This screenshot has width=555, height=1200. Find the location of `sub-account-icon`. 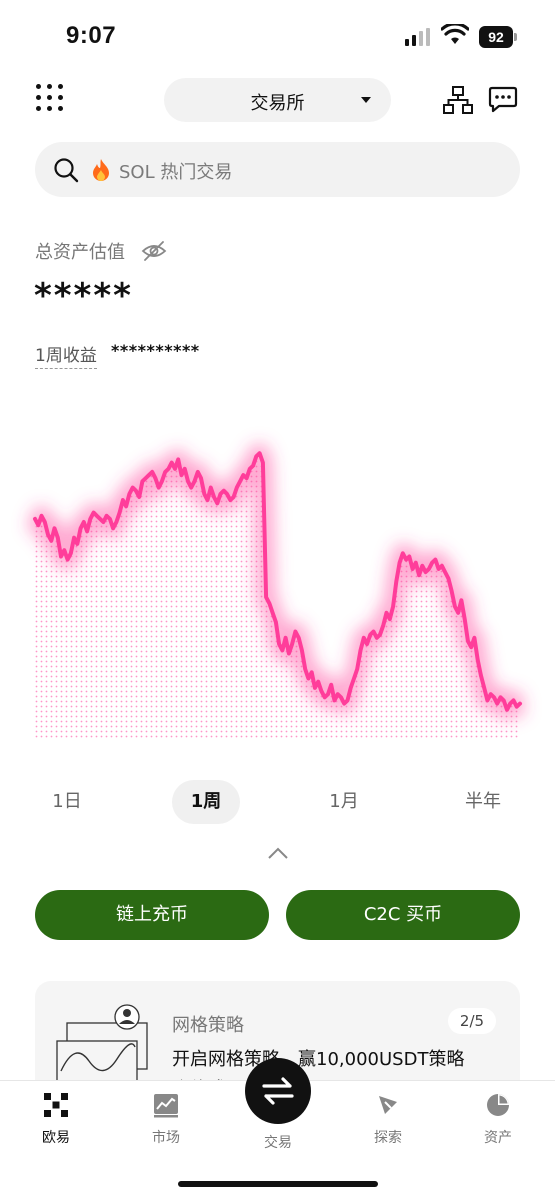

sub-account-icon is located at coordinates (458, 100).